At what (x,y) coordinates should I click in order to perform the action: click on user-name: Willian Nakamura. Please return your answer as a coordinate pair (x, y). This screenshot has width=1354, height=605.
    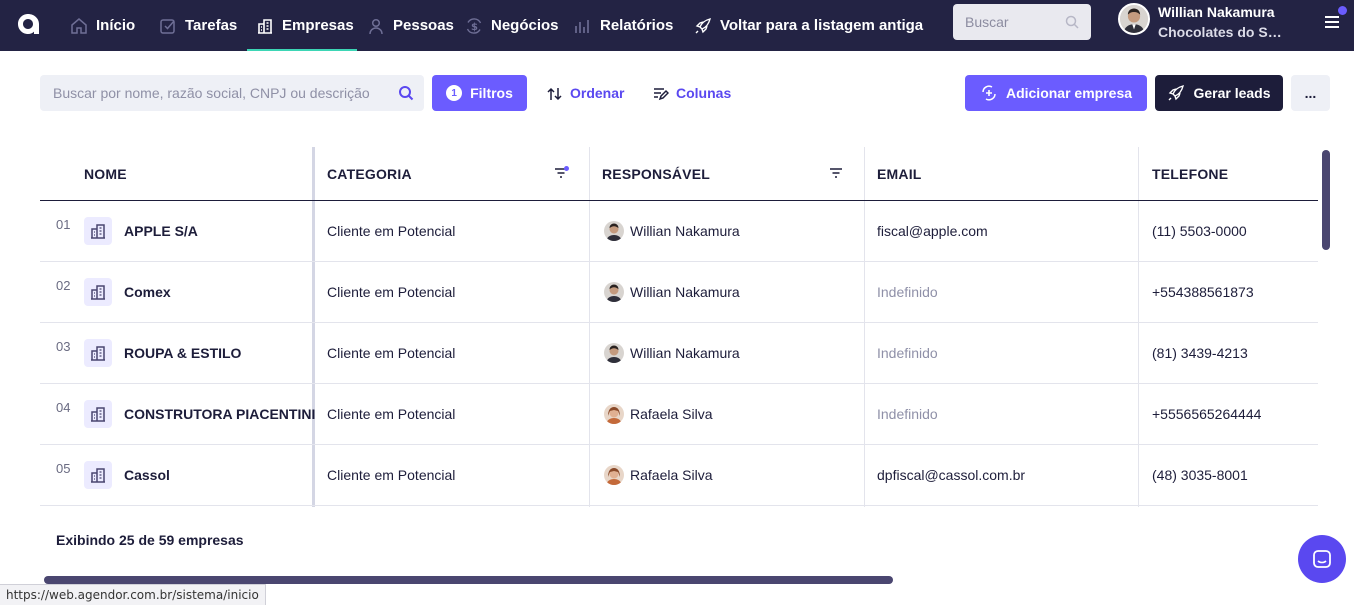
    Looking at the image, I should click on (1216, 12).